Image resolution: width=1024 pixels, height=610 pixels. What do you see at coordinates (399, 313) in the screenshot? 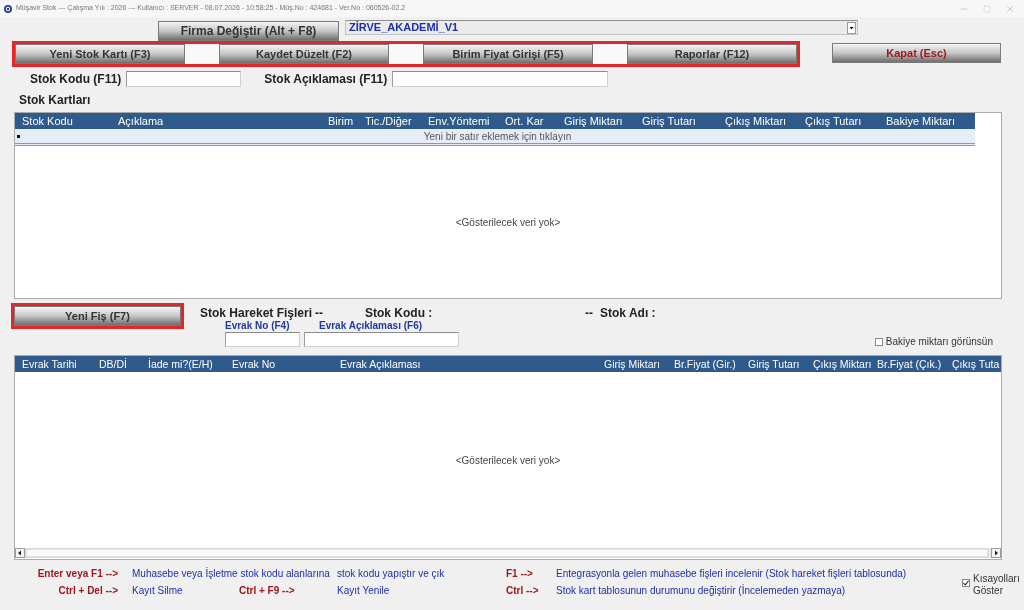
I see `section-title: Stok Kodu :` at bounding box center [399, 313].